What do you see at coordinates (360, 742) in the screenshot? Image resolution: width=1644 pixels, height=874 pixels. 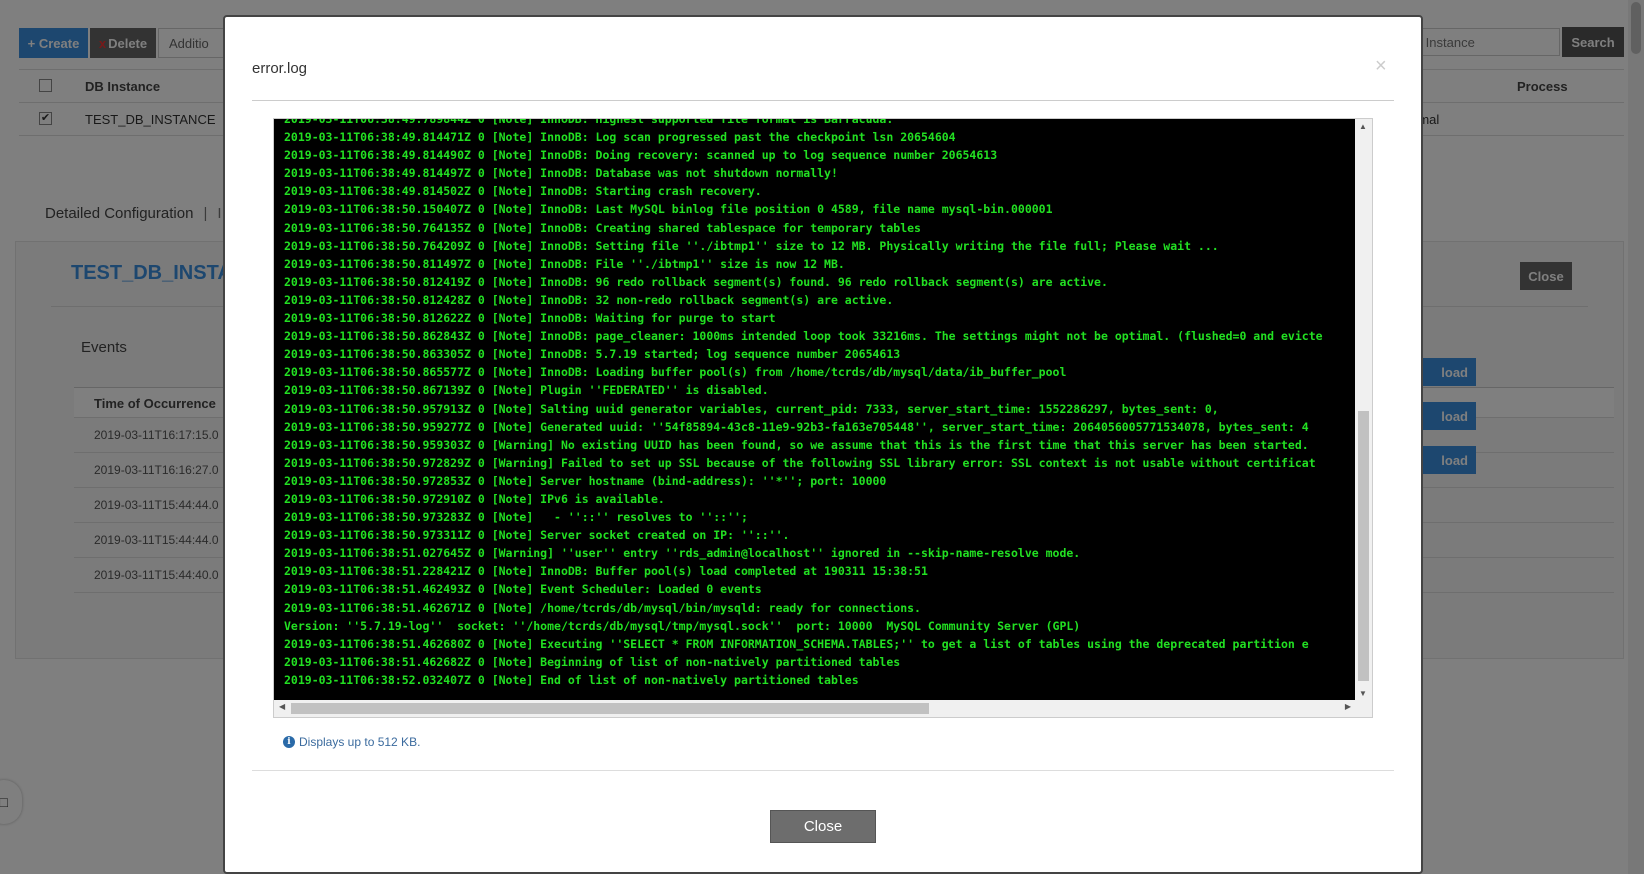 I see `size-note-text: Displays up to 512 KB.` at bounding box center [360, 742].